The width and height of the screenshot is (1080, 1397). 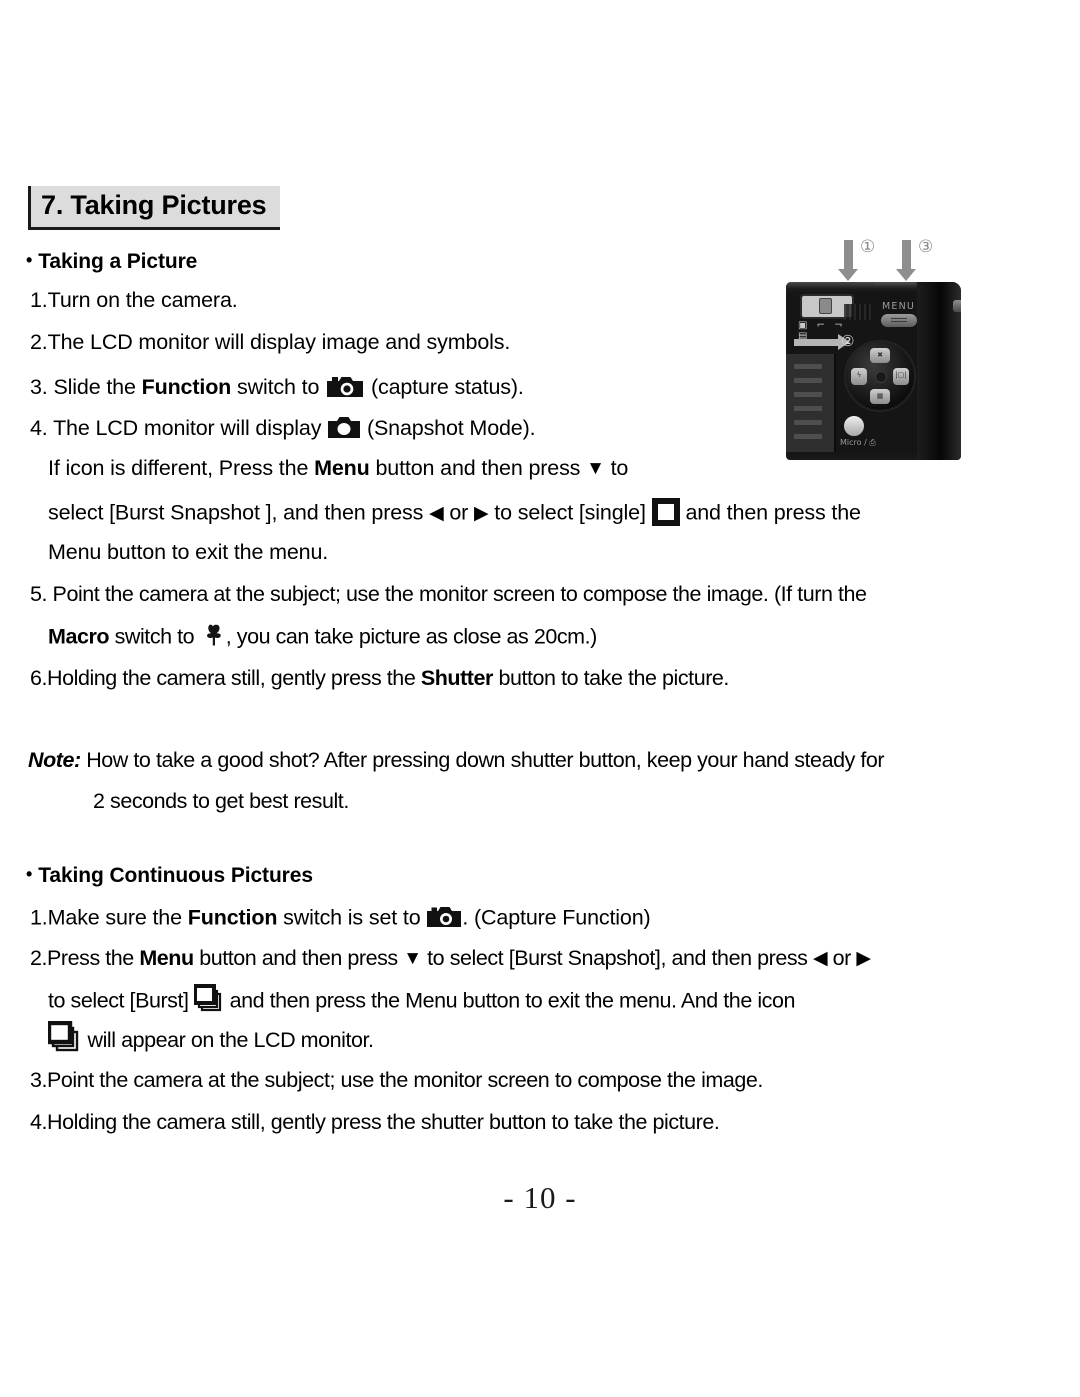 I want to click on step-4-line3-d: and then press the, so click(x=773, y=512).